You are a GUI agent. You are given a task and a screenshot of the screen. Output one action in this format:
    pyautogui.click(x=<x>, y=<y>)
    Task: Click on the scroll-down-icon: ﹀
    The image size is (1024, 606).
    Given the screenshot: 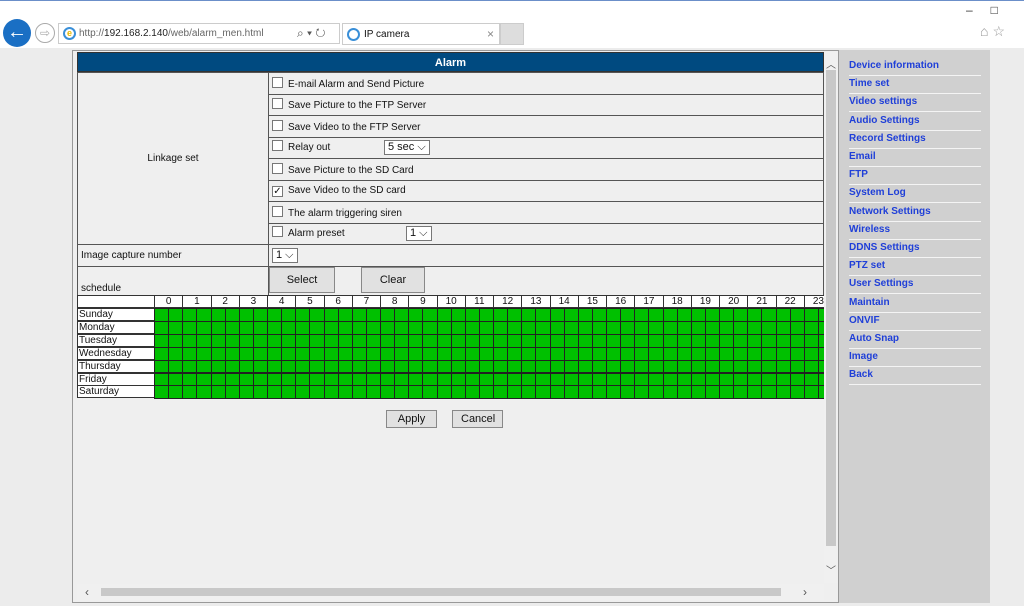 What is the action you would take?
    pyautogui.click(x=831, y=569)
    